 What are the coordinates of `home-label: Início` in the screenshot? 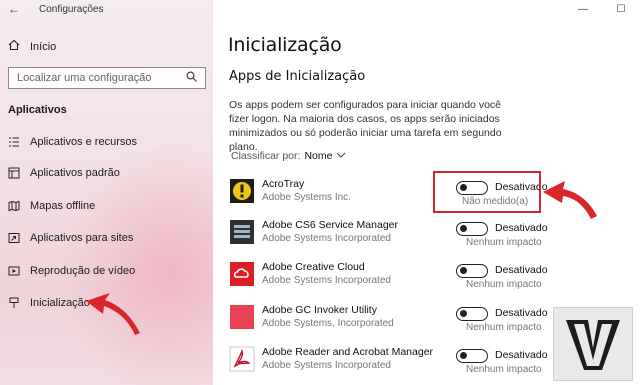 It's located at (43, 46).